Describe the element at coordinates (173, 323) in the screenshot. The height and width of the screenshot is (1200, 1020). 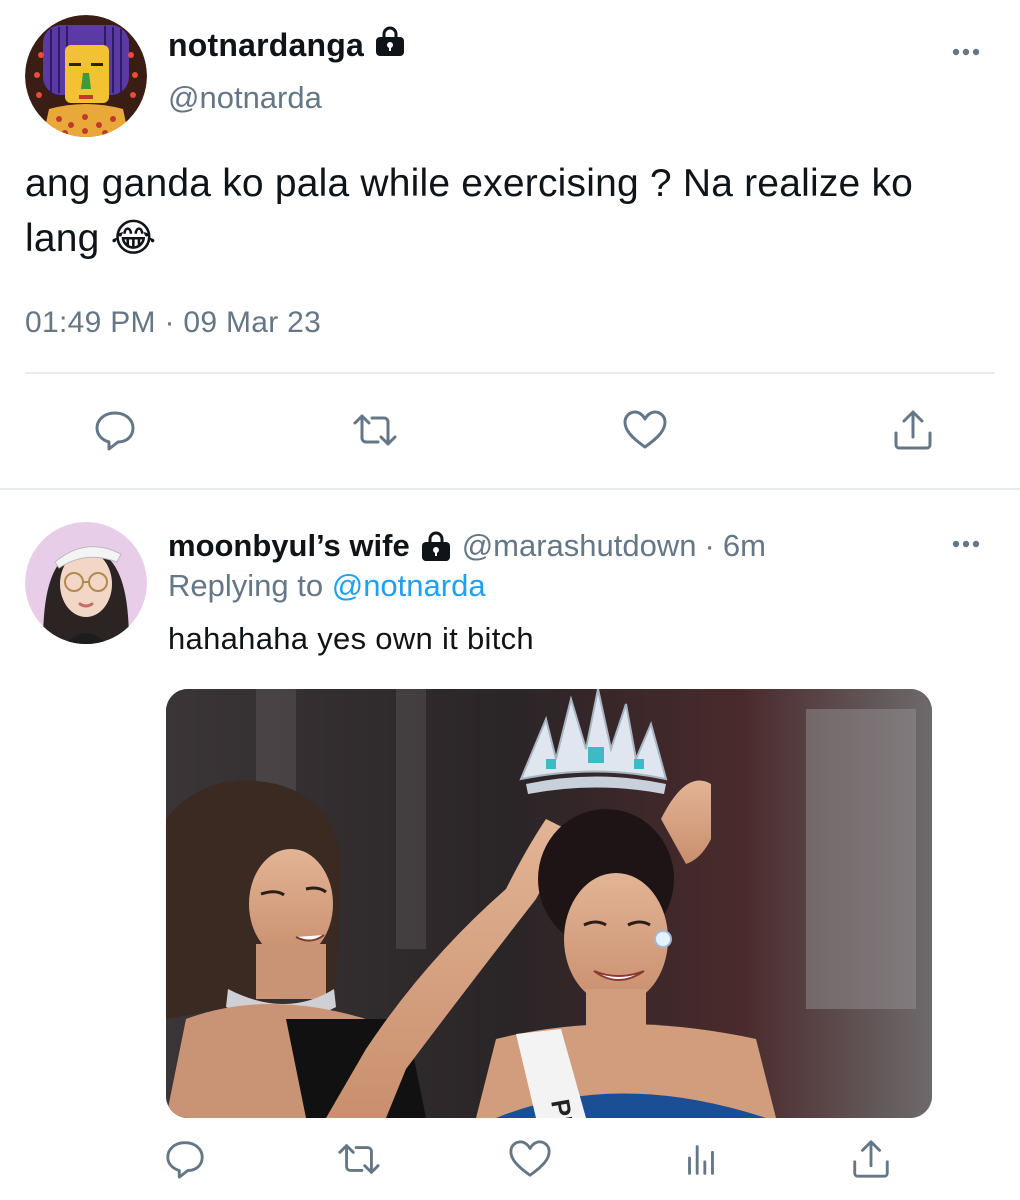
I see `timestamp: 01:49 PM · 09 Mar 23` at that location.